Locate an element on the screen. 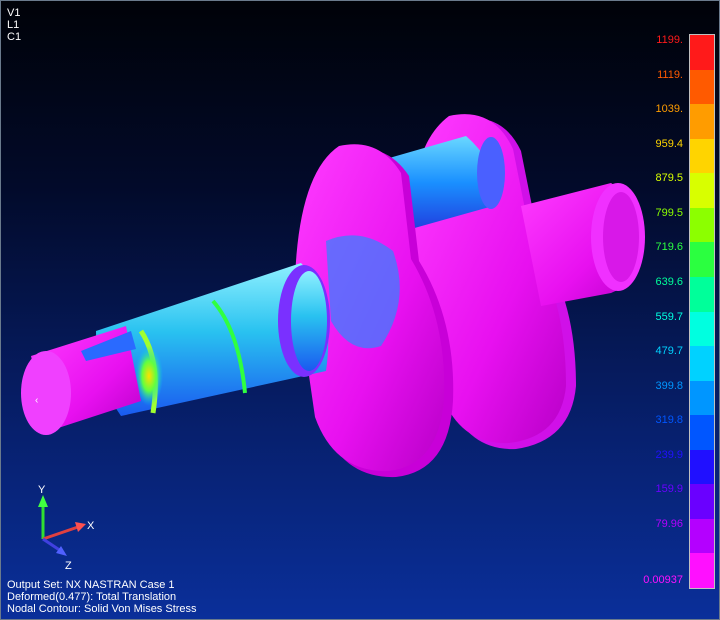  view-labels: V1 L1 C1 is located at coordinates (14, 25).